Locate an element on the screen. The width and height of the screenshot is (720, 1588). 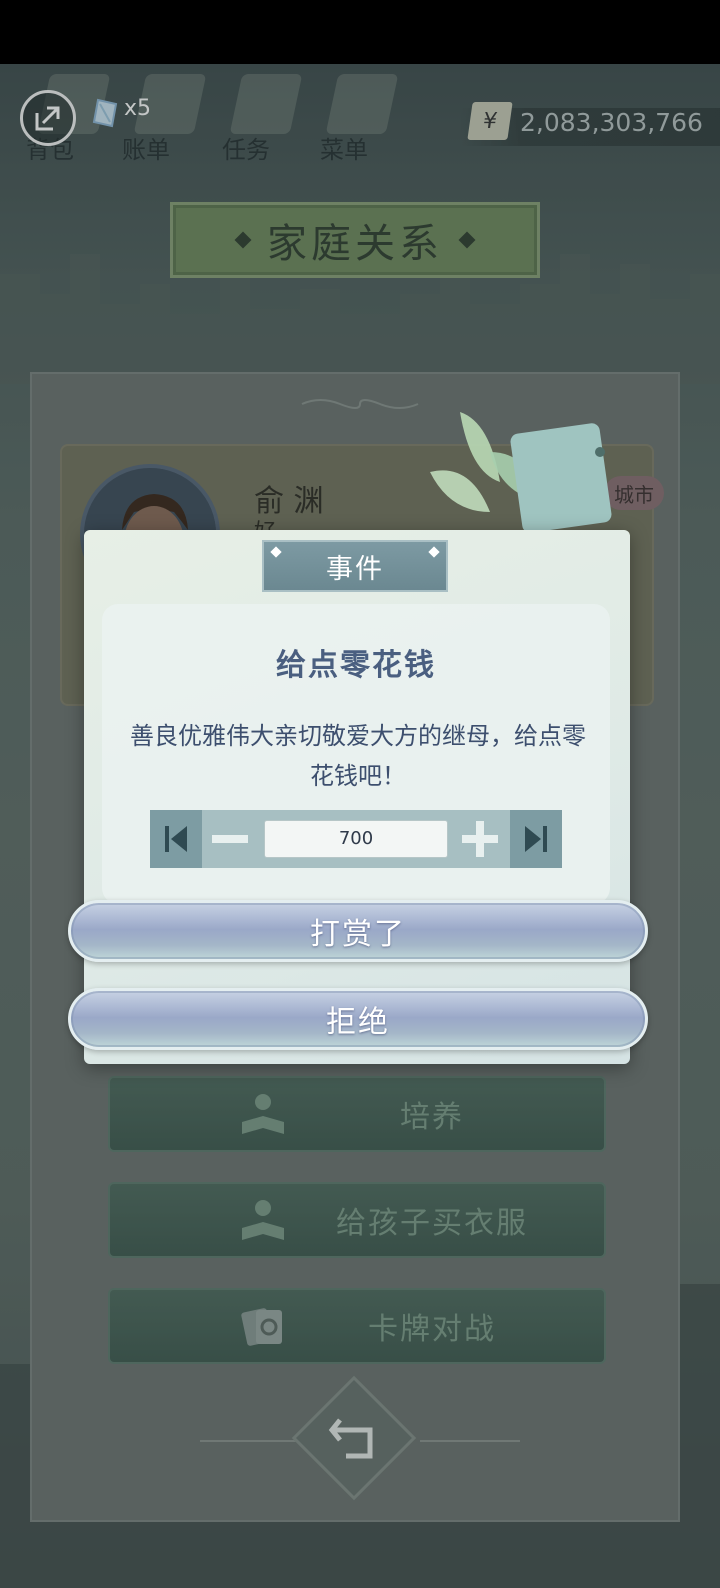
tab-dot-right is located at coordinates (434, 552).